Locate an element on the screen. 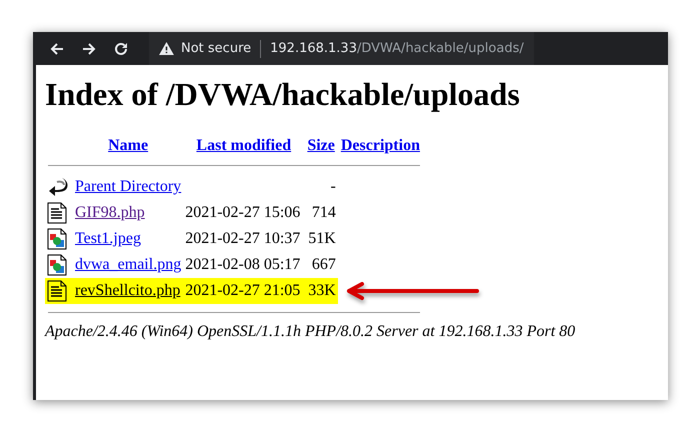 The width and height of the screenshot is (700, 433). file-size: - is located at coordinates (333, 186).